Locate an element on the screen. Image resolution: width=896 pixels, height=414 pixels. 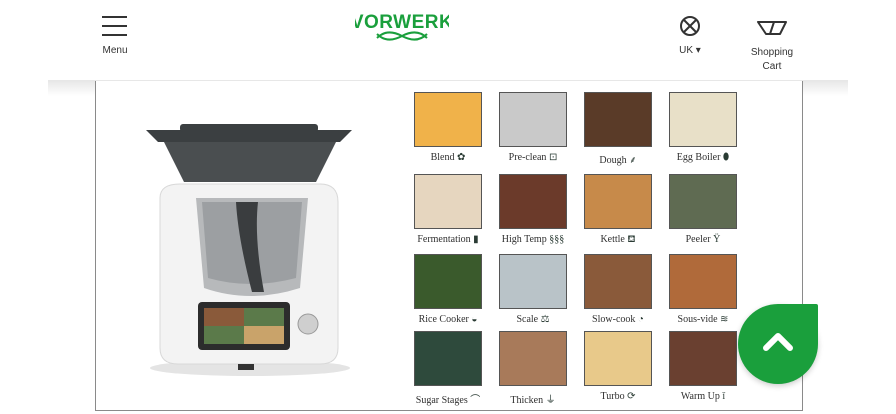
vorwerk-logo-mark: VORWERK is located at coordinates (402, 26).